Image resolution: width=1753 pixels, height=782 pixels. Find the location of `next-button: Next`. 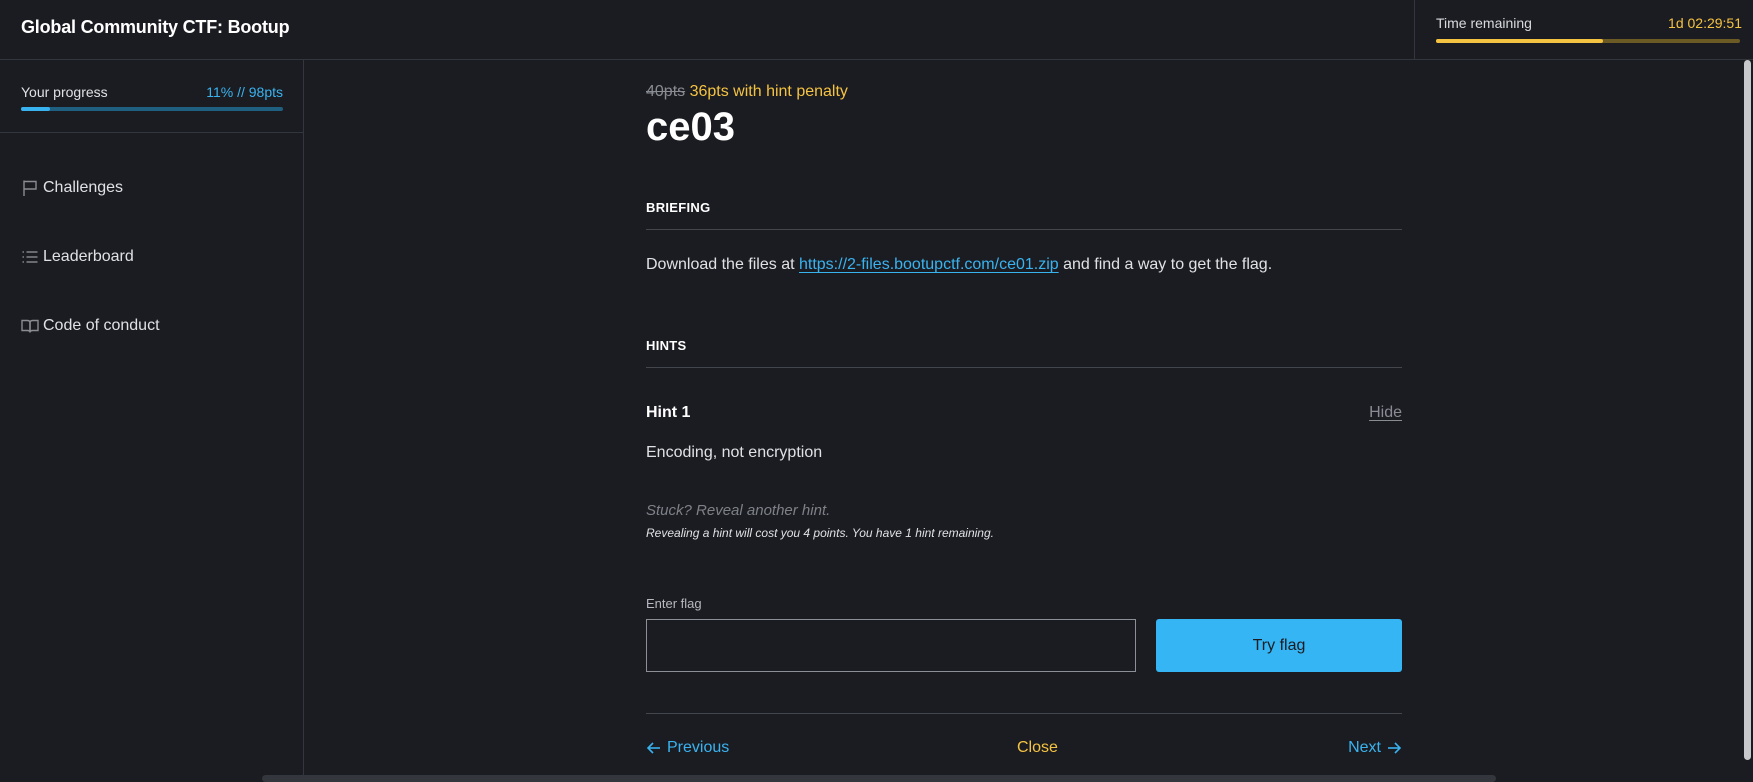

next-button: Next is located at coordinates (1375, 748).